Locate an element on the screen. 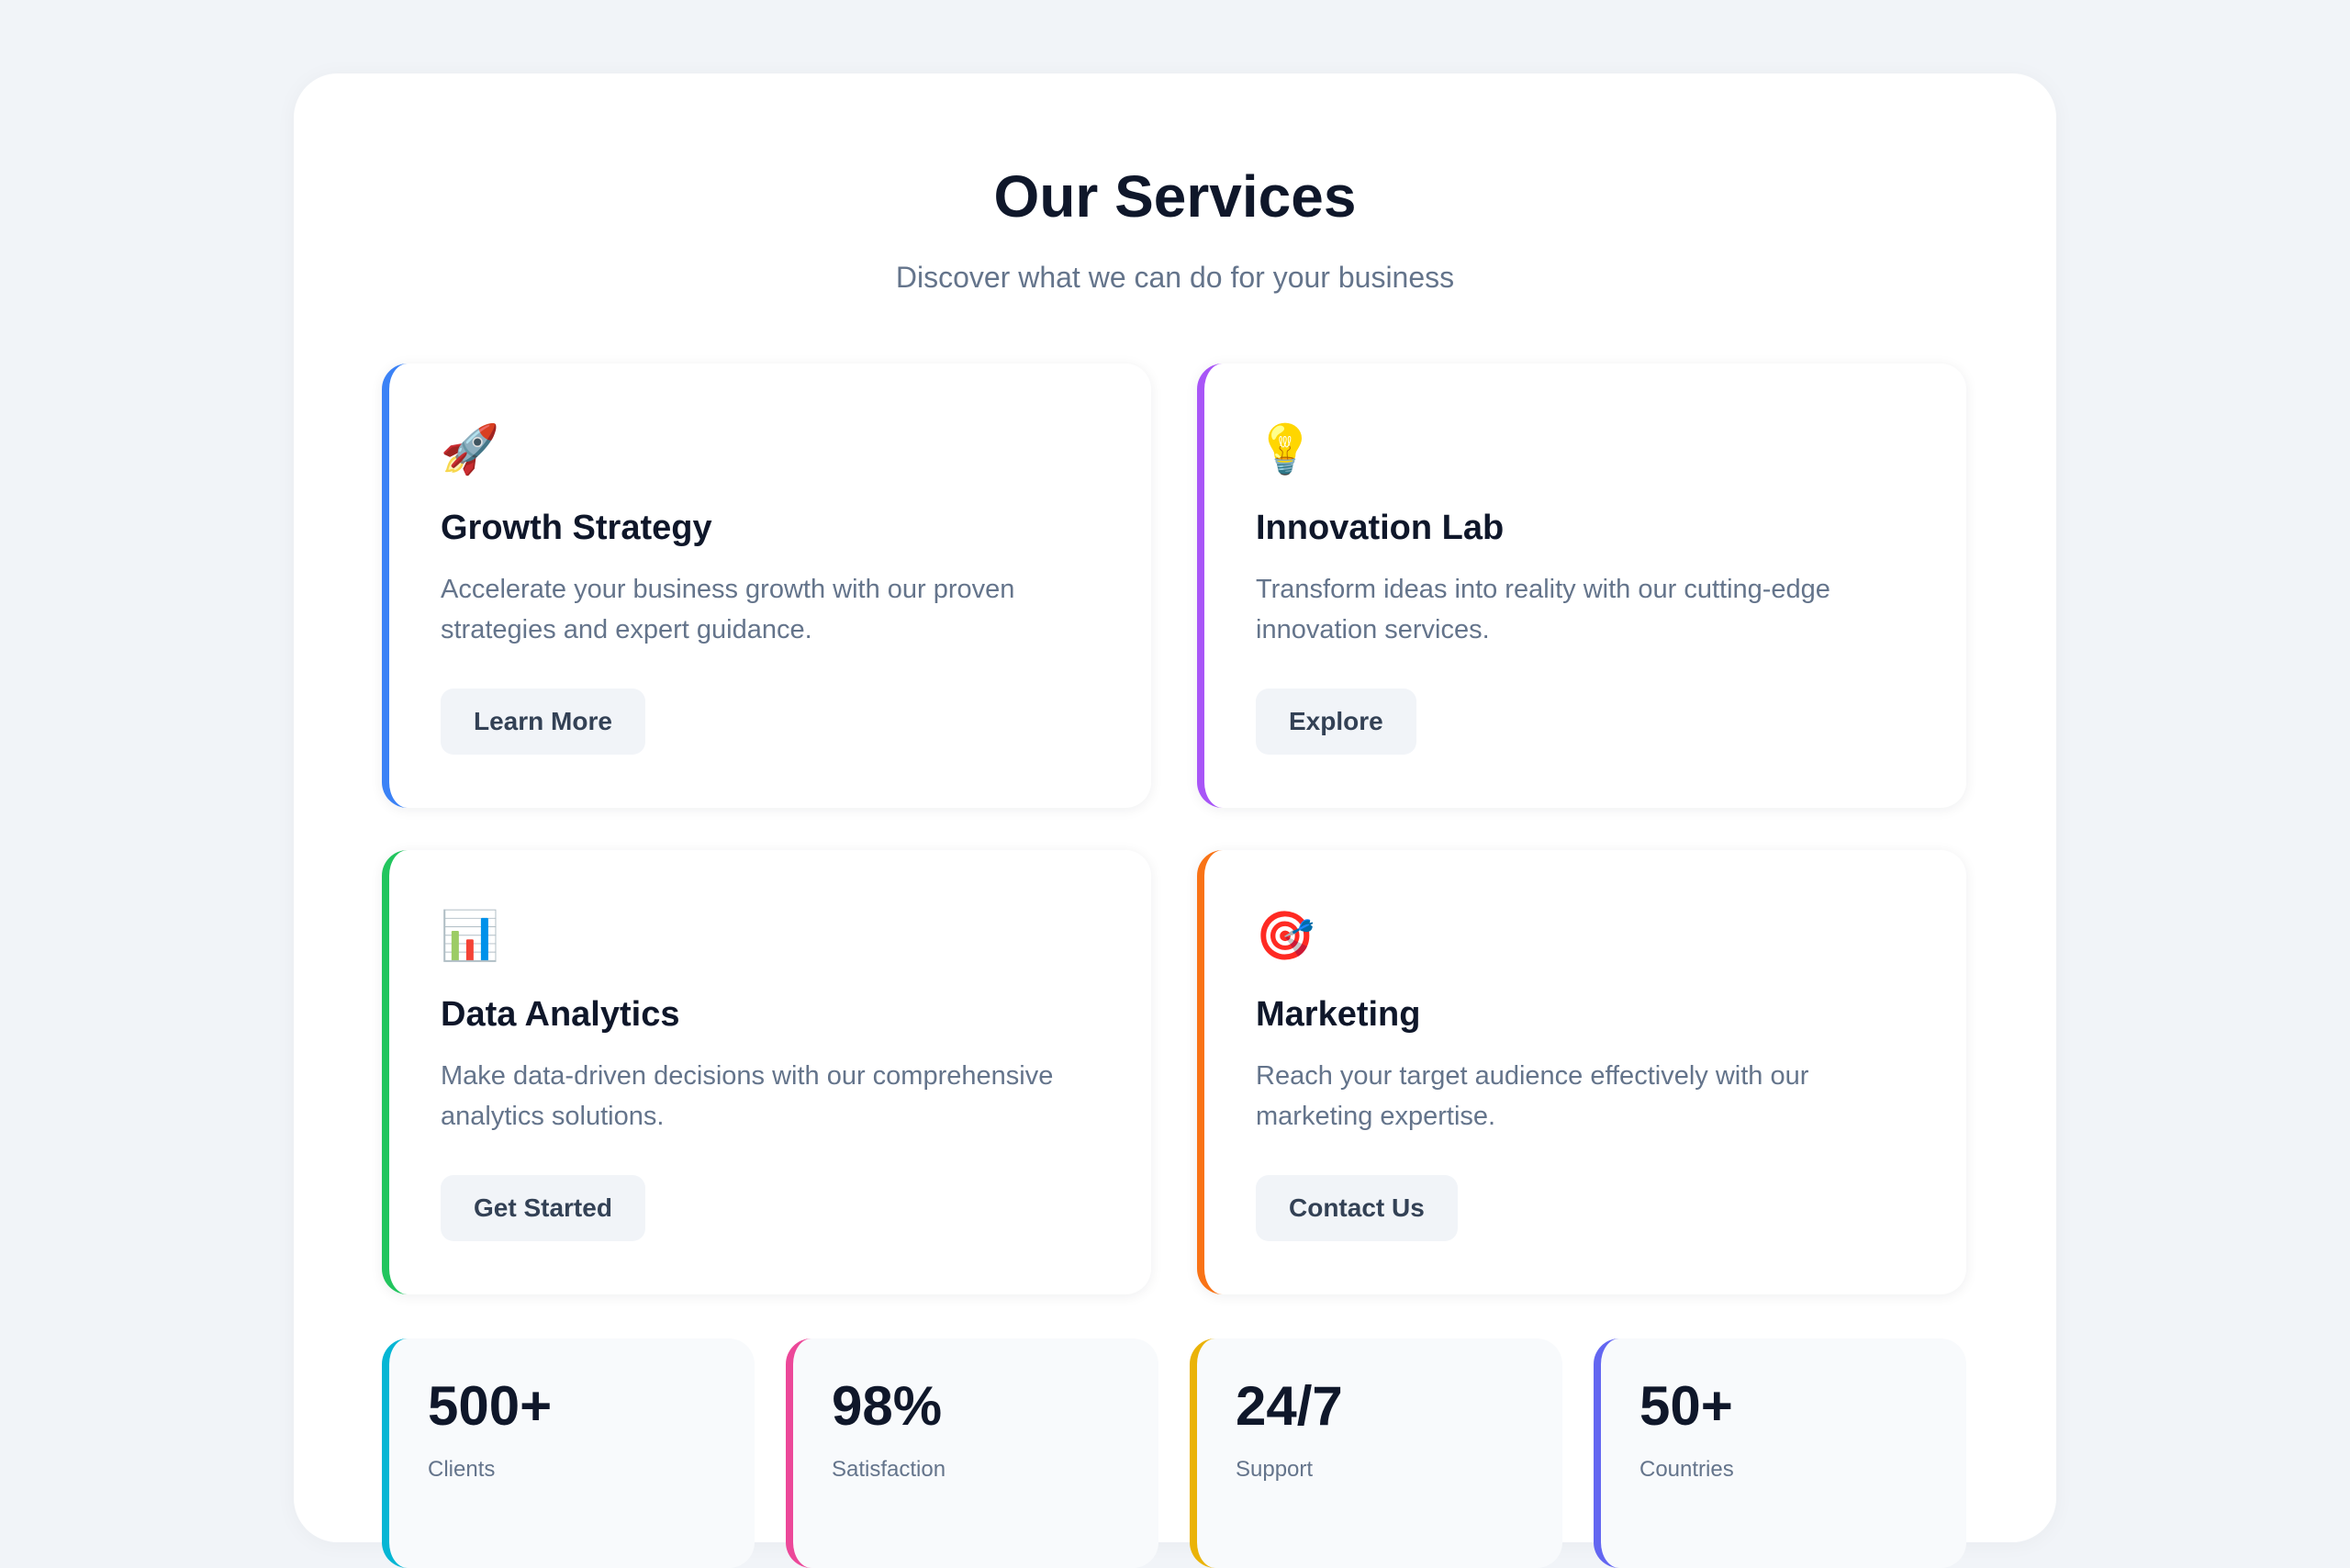 Image resolution: width=2350 pixels, height=1568 pixels. get-started-button: Get Started is located at coordinates (543, 1208).